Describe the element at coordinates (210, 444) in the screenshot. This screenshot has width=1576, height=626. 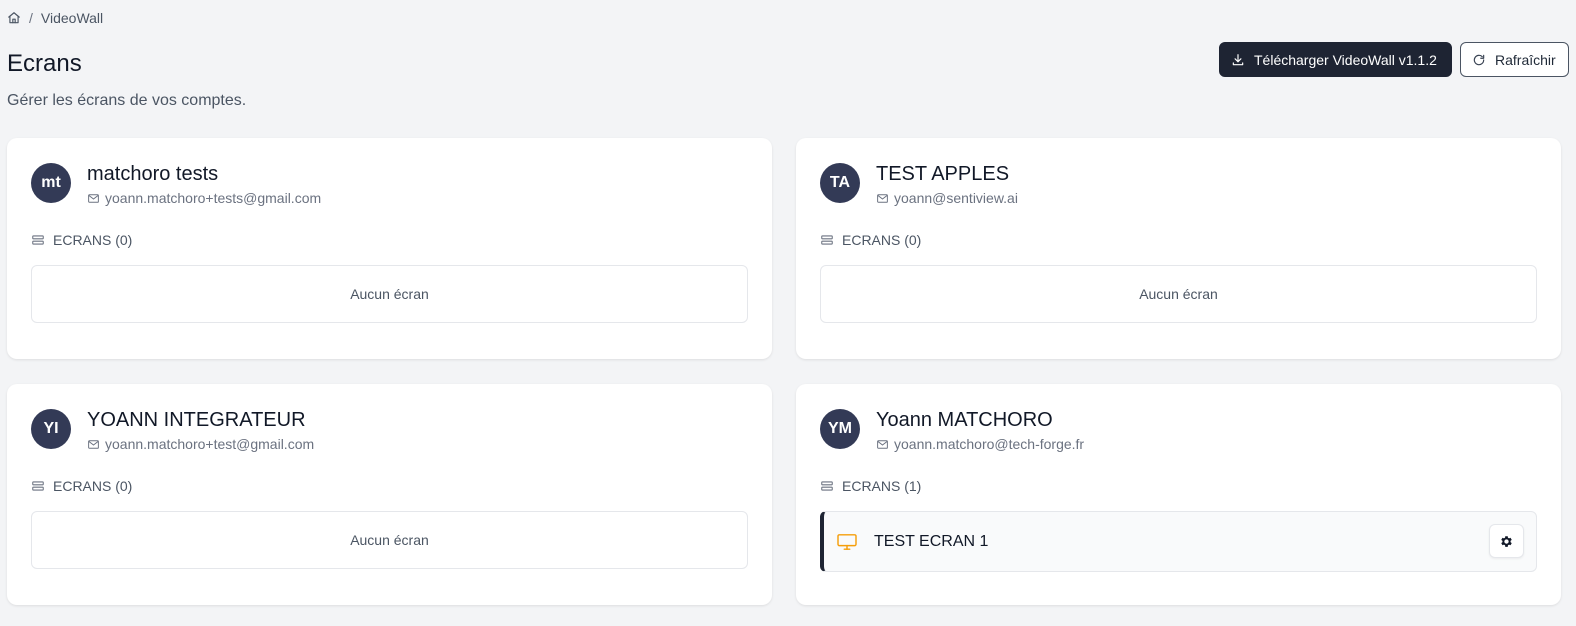
I see `account-email: yoann.matchoro+test@gmail.com` at that location.